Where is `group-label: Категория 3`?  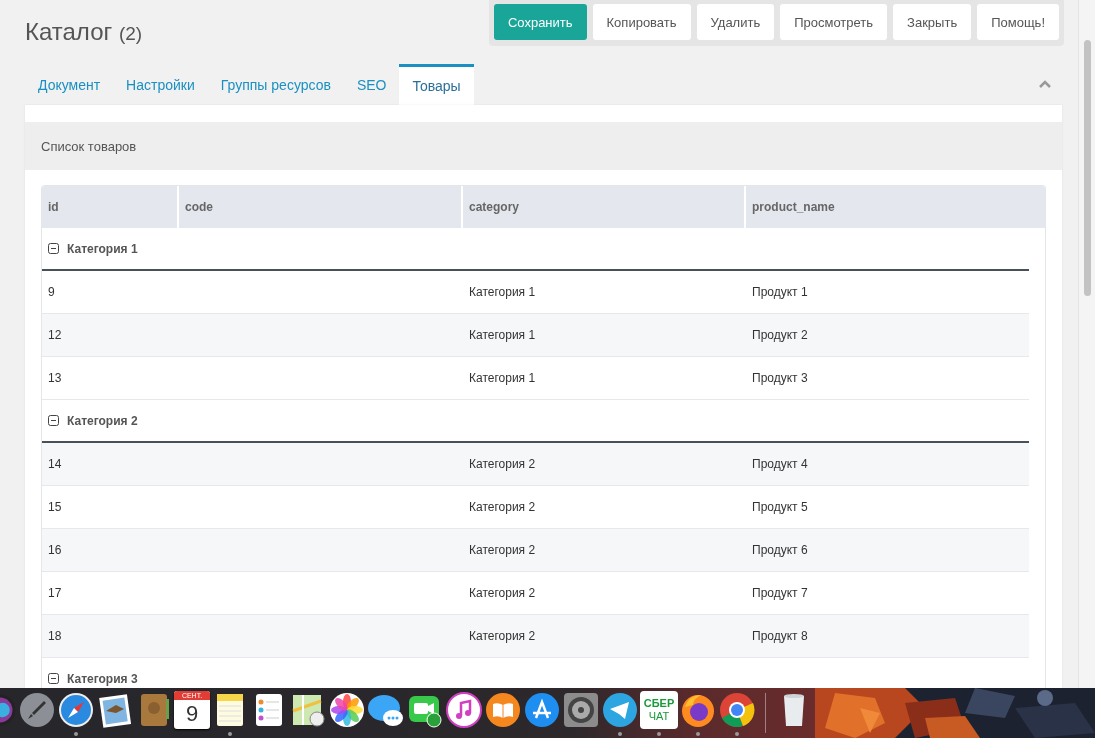
group-label: Категория 3 is located at coordinates (102, 678).